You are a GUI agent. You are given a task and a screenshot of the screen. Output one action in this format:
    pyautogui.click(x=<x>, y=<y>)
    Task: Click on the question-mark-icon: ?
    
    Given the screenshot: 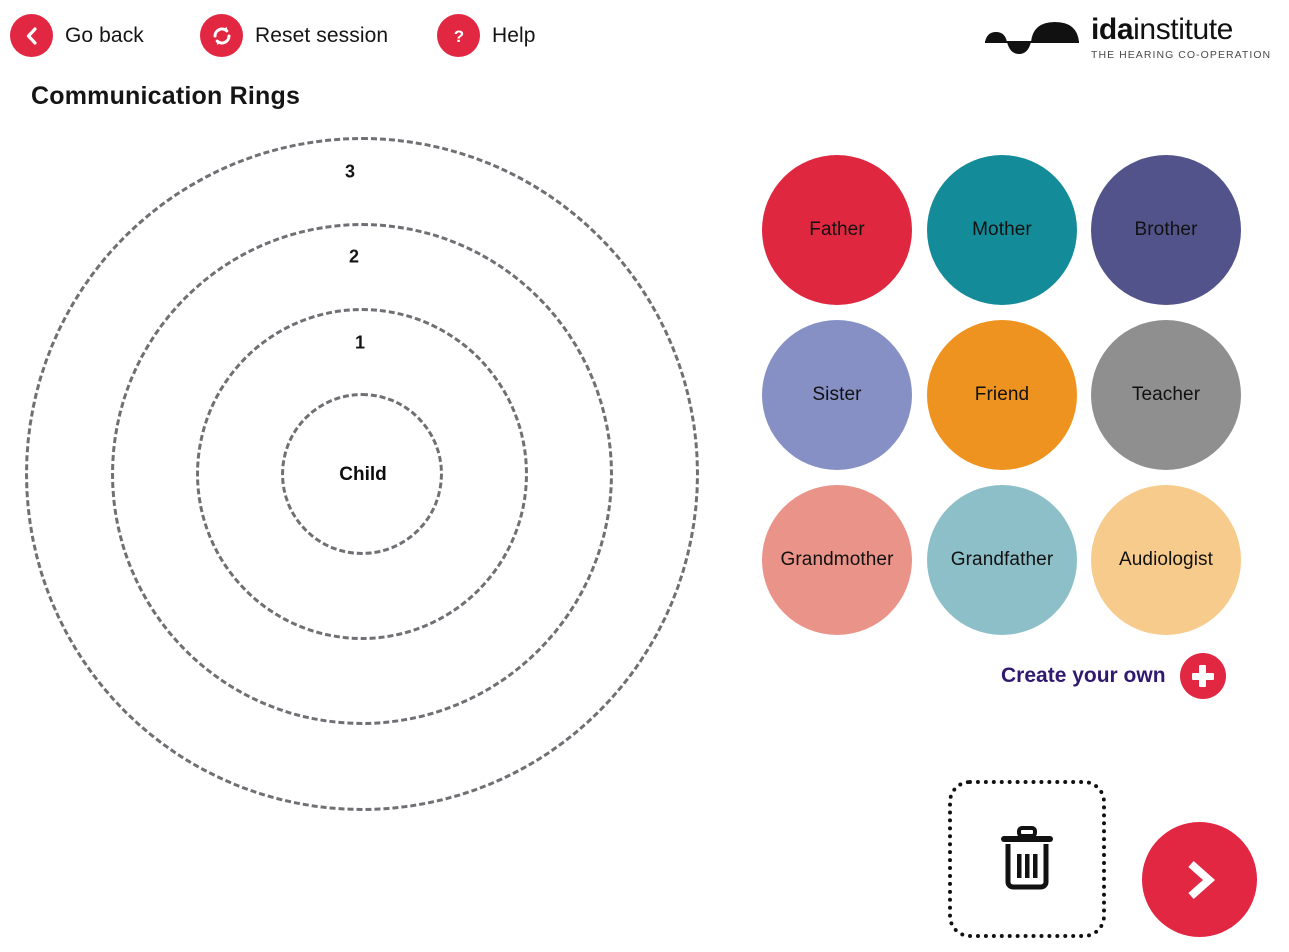 What is the action you would take?
    pyautogui.click(x=458, y=35)
    